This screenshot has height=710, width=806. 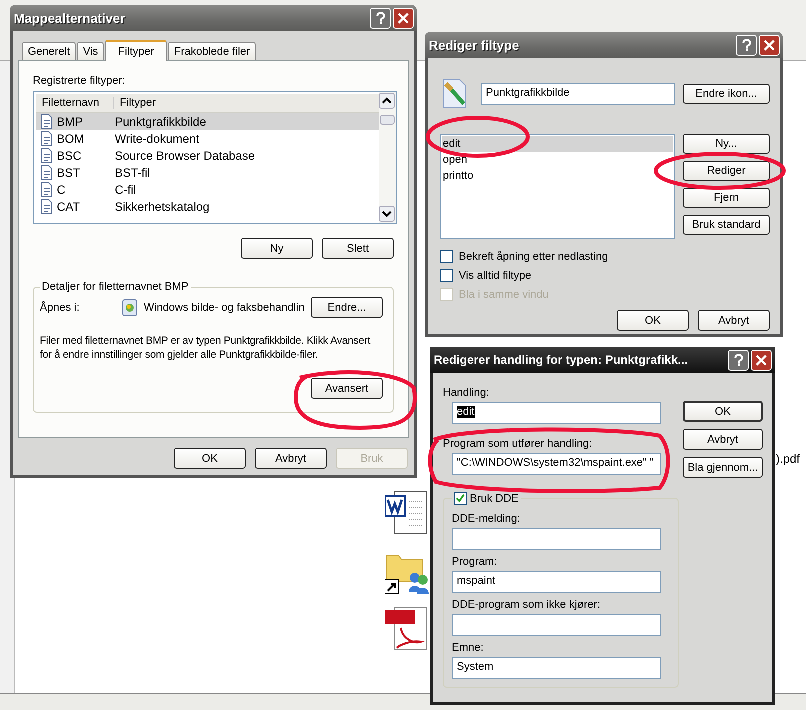 I want to click on file-name: ).pdf, so click(x=788, y=459).